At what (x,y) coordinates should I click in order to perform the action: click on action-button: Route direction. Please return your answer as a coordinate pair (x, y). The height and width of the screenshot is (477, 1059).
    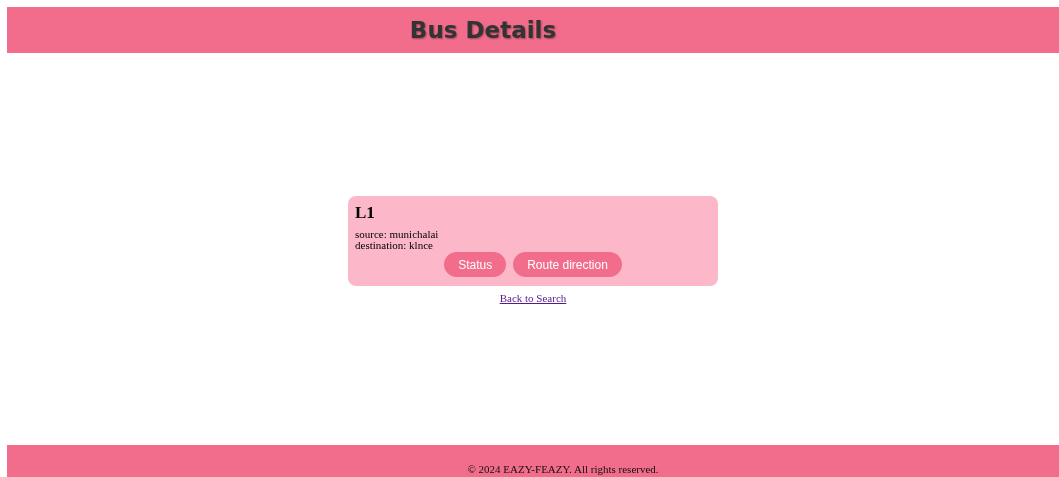
    Looking at the image, I should click on (567, 264).